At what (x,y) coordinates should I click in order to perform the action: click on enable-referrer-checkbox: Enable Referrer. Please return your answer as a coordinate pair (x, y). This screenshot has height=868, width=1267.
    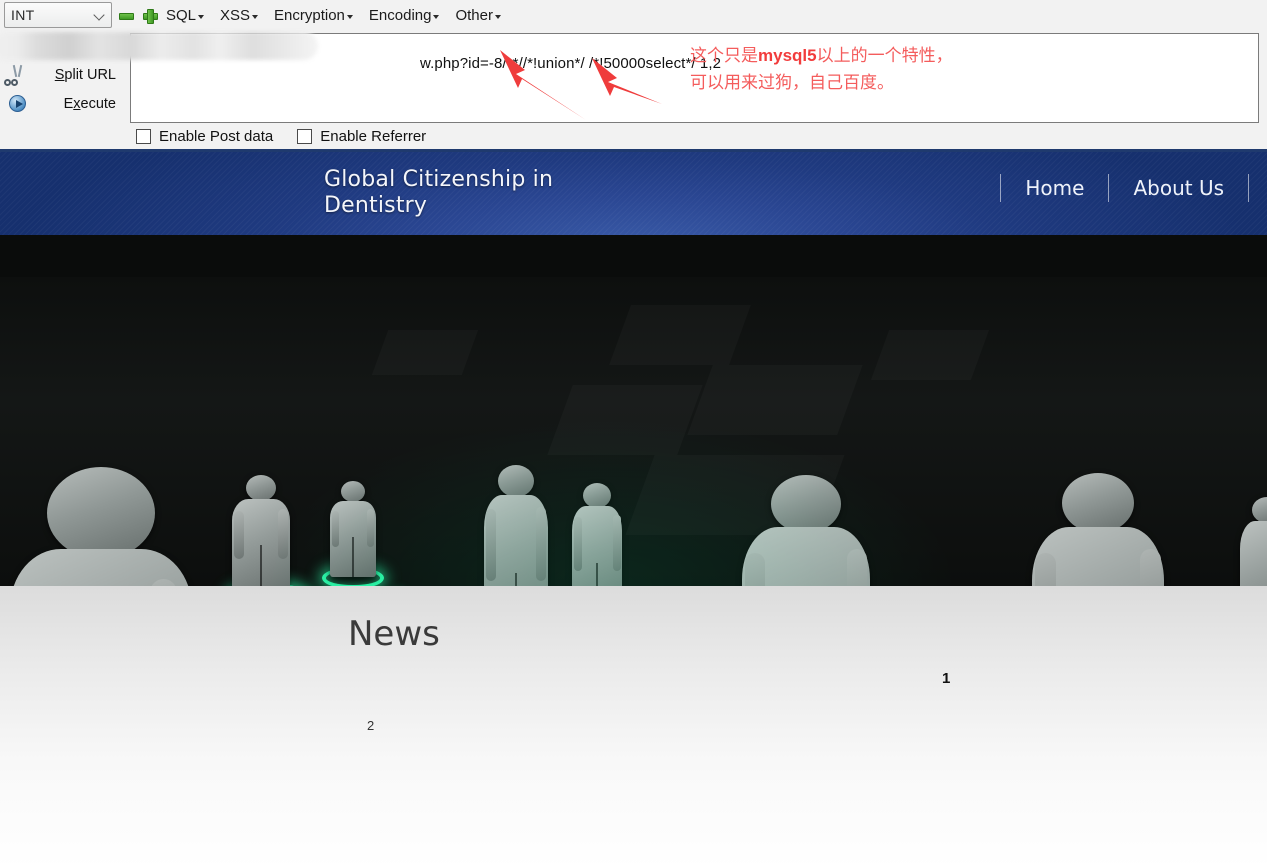
    Looking at the image, I should click on (361, 136).